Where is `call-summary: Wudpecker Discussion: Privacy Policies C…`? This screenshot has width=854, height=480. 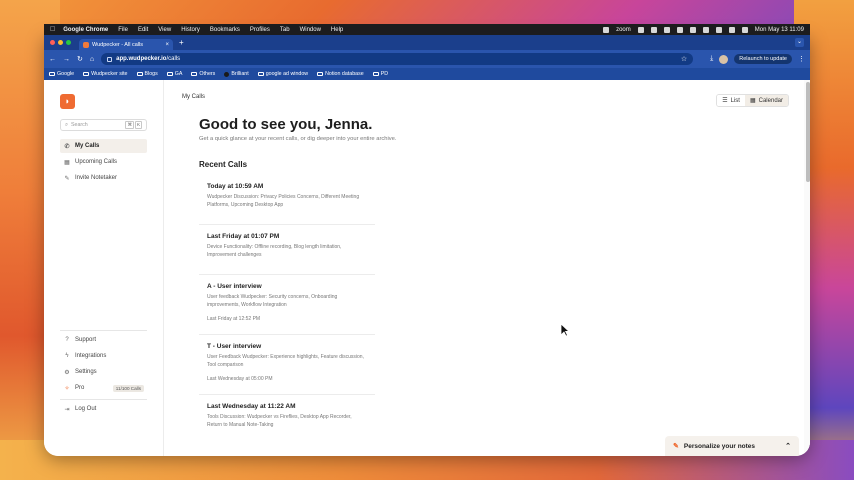
call-summary: Wudpecker Discussion: Privacy Policies C… is located at coordinates (283, 201).